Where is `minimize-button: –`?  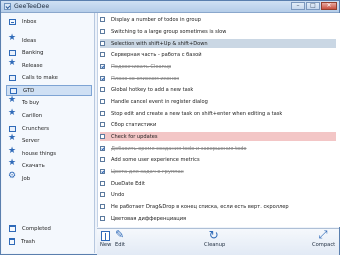 minimize-button: – is located at coordinates (298, 6).